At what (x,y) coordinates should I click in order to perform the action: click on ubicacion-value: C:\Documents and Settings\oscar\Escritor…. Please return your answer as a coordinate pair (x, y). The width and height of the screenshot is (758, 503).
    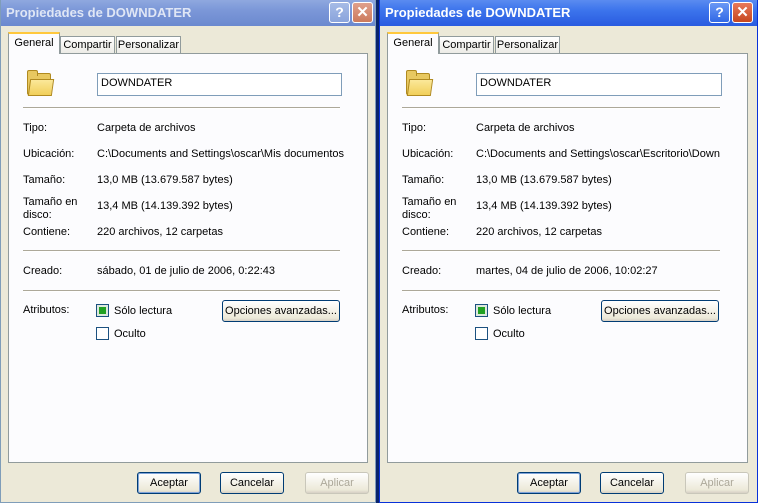
    Looking at the image, I should click on (598, 154).